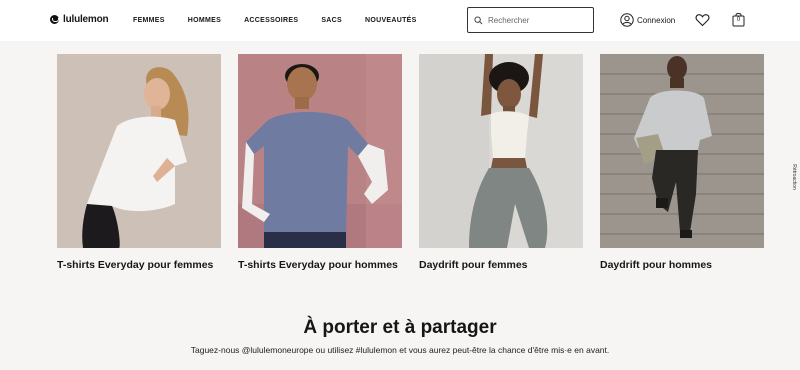 Image resolution: width=800 pixels, height=370 pixels. What do you see at coordinates (478, 19) in the screenshot?
I see `search-icon` at bounding box center [478, 19].